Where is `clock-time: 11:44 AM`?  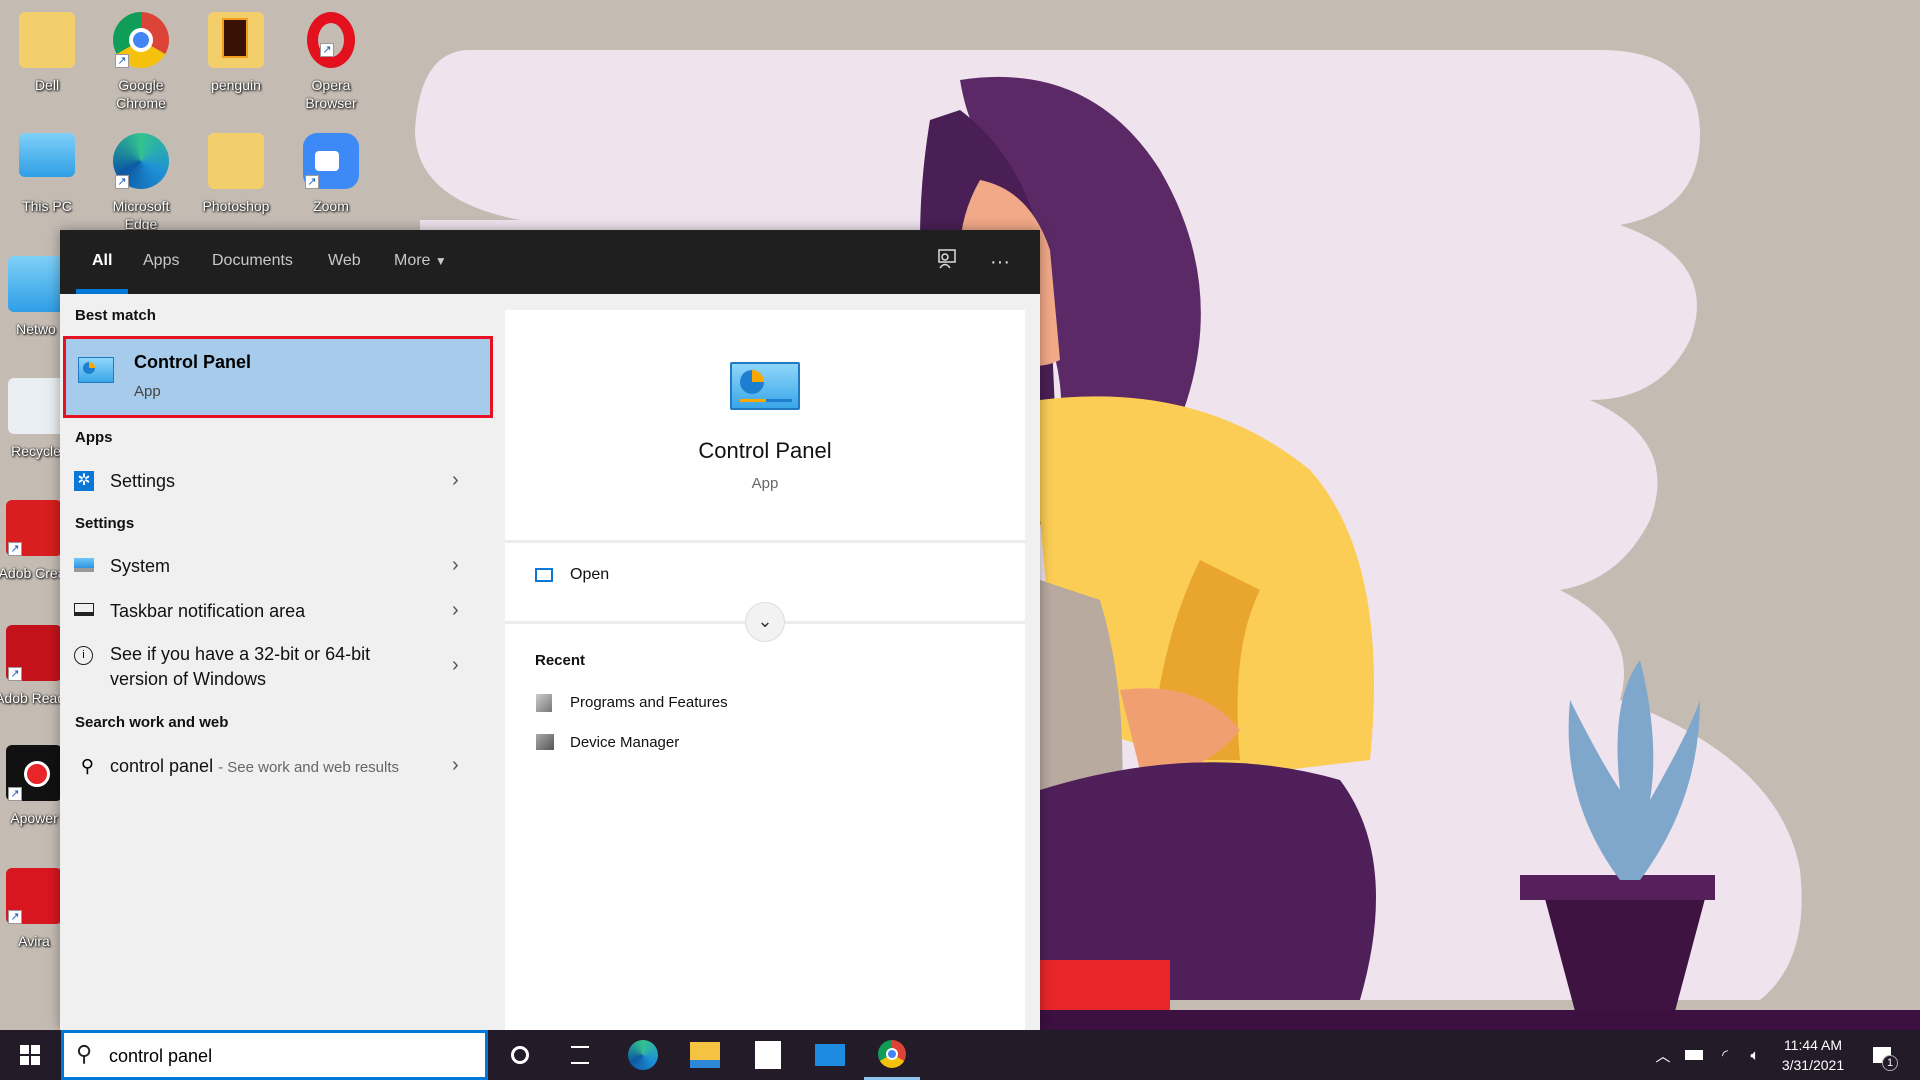
clock-time: 11:44 AM is located at coordinates (1813, 1045).